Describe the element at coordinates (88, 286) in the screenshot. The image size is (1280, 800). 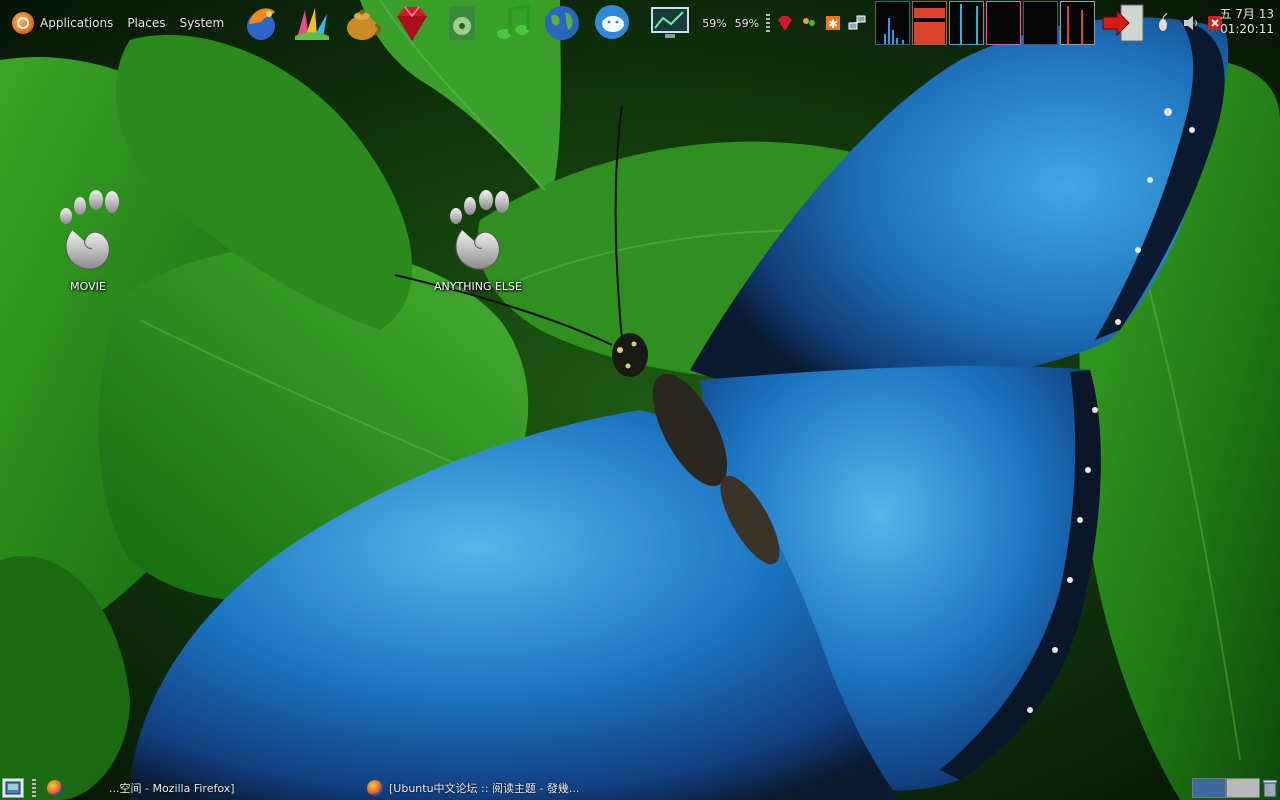
I see `desktop-icon-label: MOVIE` at that location.